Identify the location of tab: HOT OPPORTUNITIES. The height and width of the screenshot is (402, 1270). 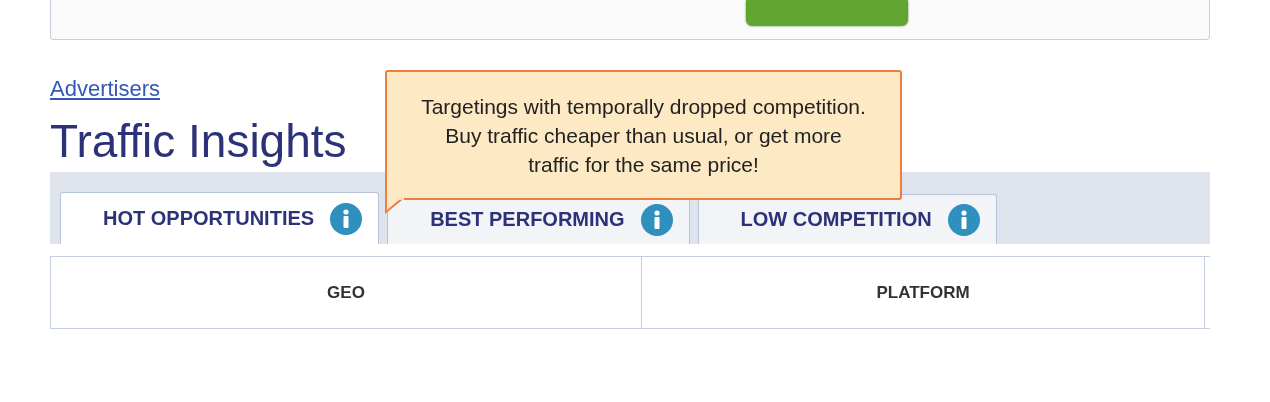
(220, 218).